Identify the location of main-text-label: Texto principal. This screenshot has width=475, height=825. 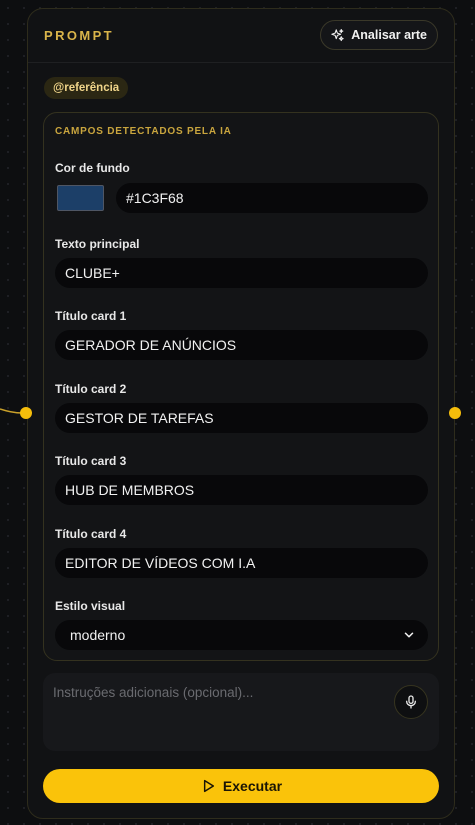
(97, 244).